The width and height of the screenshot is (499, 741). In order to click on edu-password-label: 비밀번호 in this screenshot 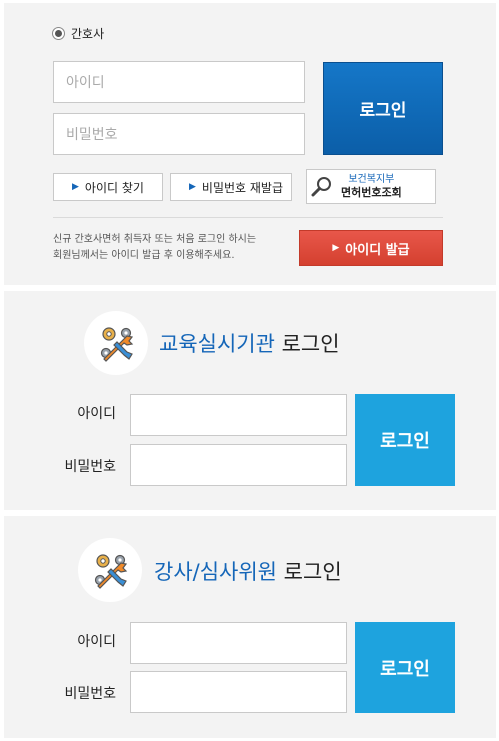, I will do `click(90, 467)`.